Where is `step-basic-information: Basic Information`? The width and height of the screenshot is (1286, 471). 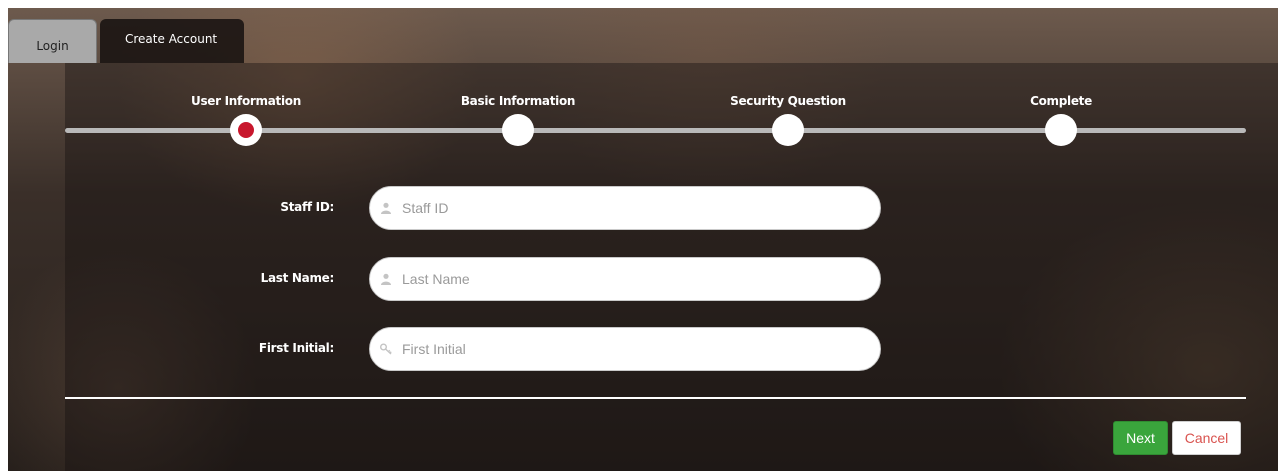
step-basic-information: Basic Information is located at coordinates (518, 104).